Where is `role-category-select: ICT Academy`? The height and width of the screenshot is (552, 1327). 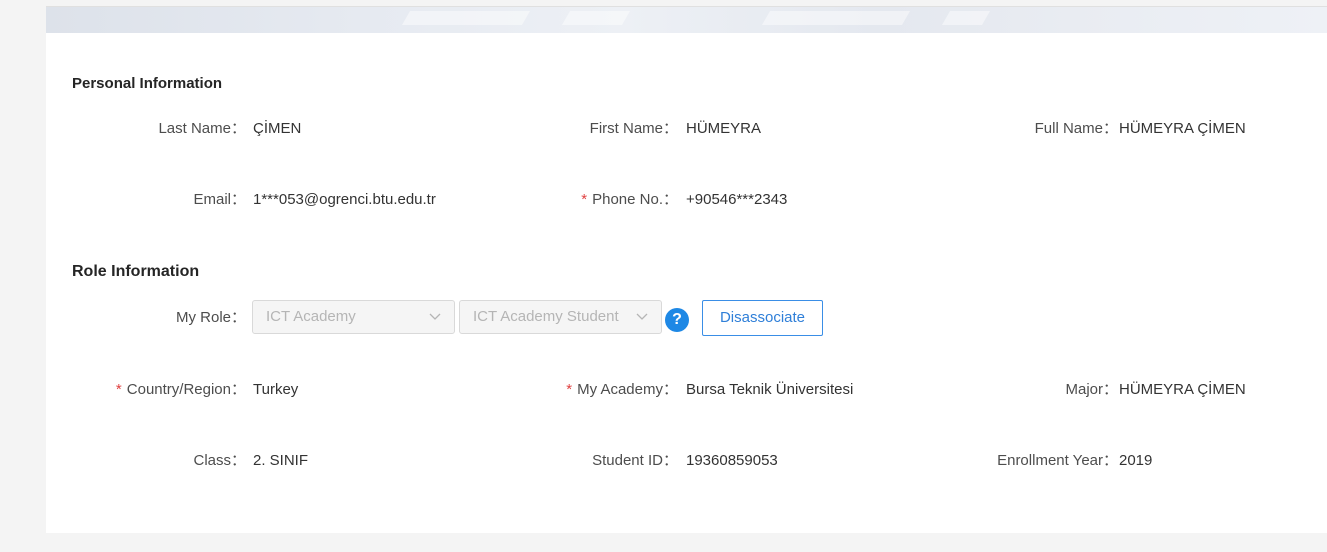 role-category-select: ICT Academy is located at coordinates (353, 317).